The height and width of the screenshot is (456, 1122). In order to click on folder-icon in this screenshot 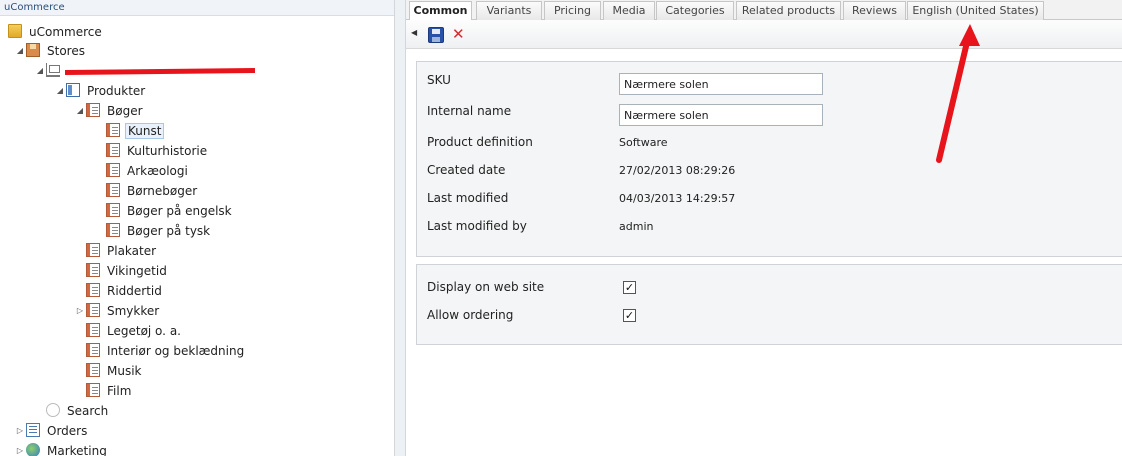, I will do `click(15, 31)`.